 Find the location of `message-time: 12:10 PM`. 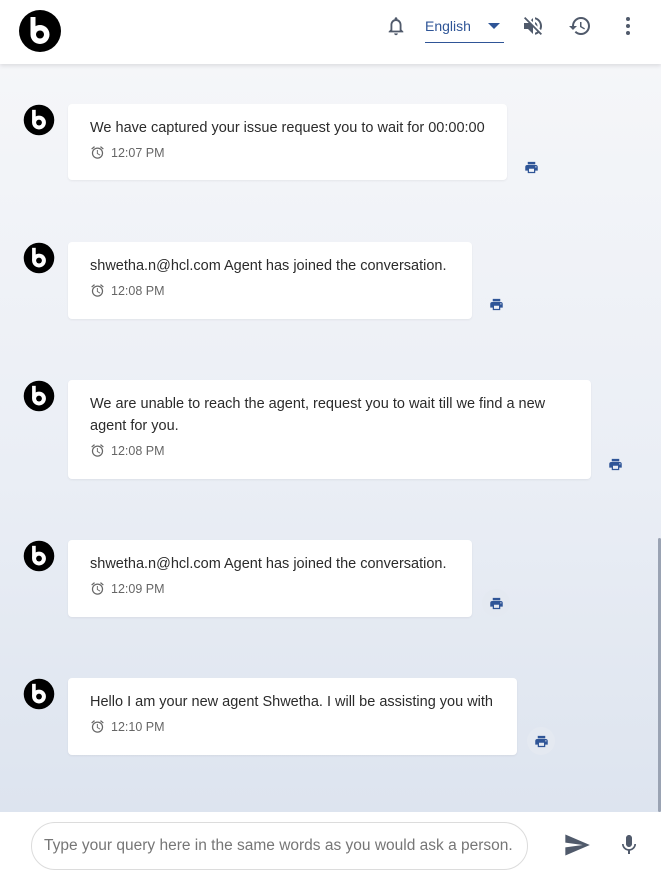

message-time: 12:10 PM is located at coordinates (138, 726).